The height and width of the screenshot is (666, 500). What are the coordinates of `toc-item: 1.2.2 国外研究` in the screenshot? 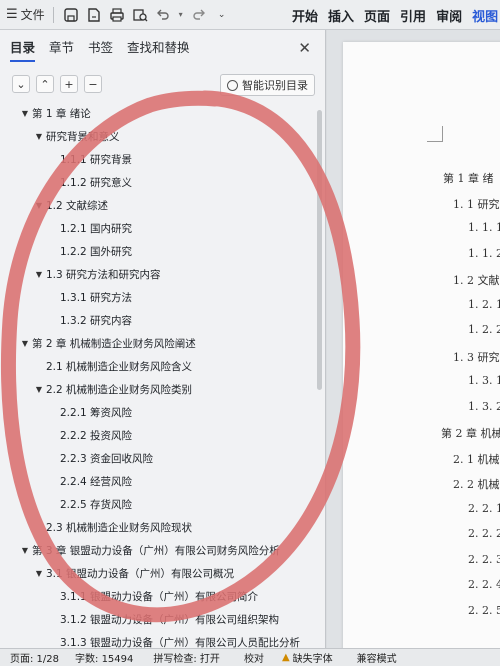 It's located at (162, 251).